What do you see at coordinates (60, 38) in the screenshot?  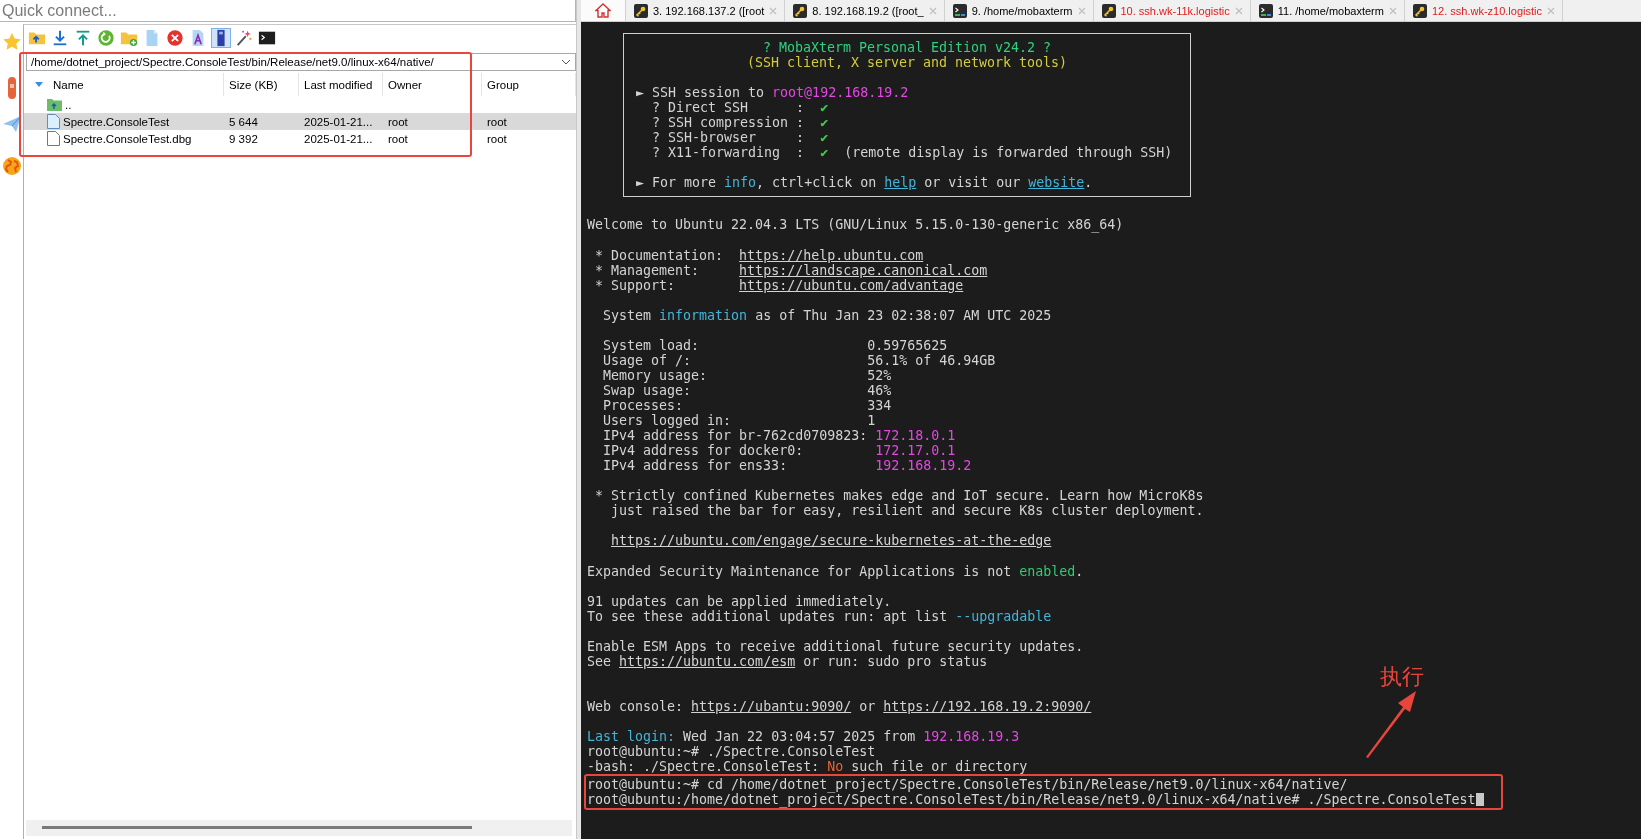 I see `download-icon` at bounding box center [60, 38].